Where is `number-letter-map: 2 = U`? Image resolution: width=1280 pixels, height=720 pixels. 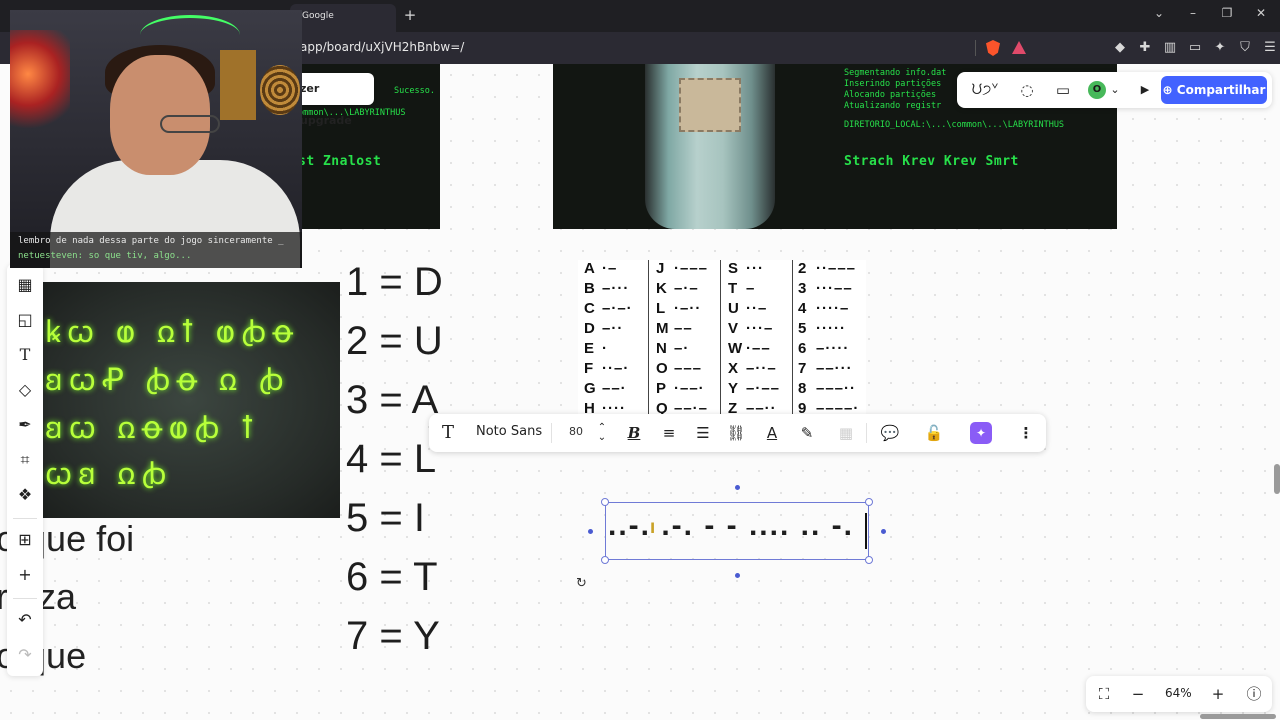 number-letter-map: 2 = U is located at coordinates (394, 341).